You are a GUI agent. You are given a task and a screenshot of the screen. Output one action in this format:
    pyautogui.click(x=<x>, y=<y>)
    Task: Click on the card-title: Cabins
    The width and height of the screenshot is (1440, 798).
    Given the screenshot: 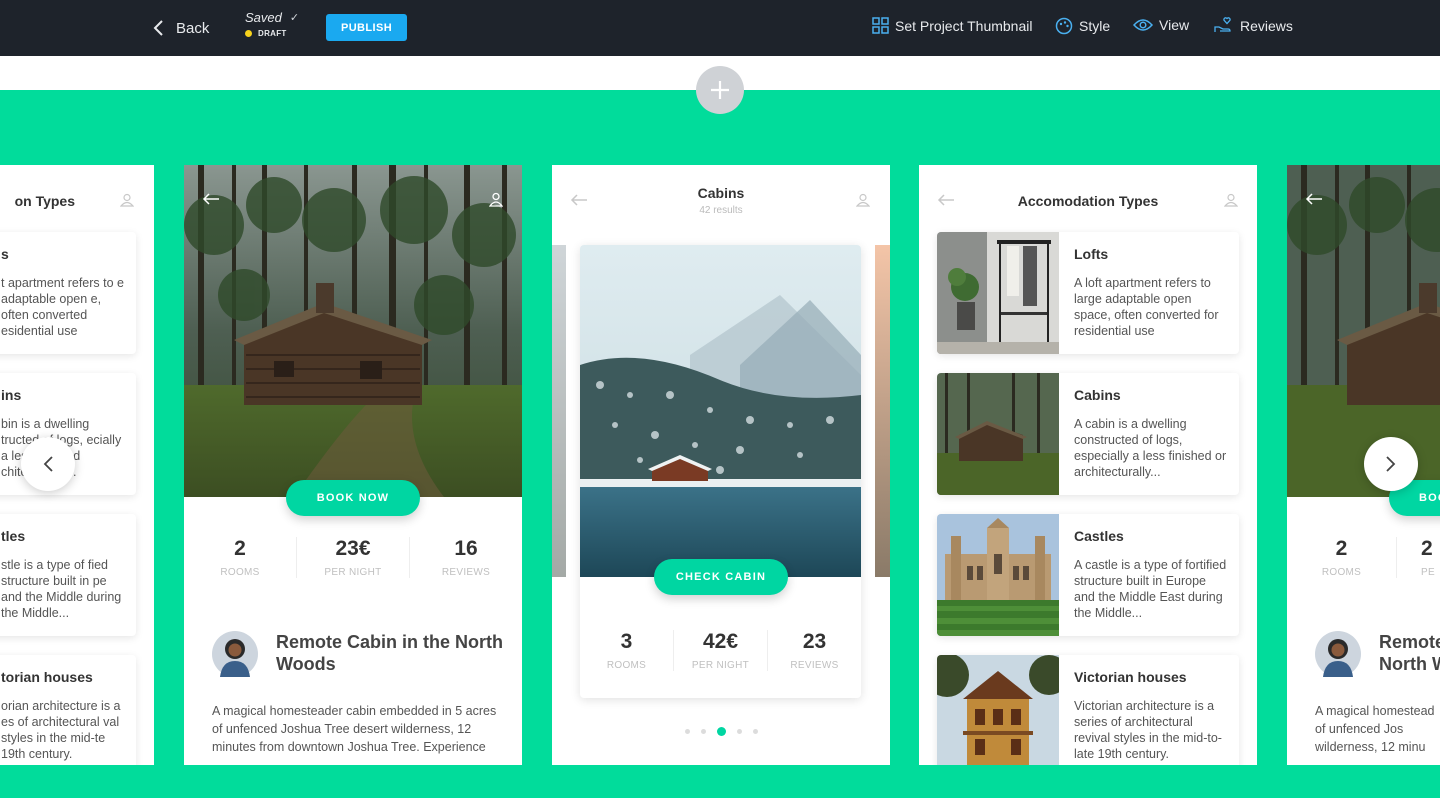 What is the action you would take?
    pyautogui.click(x=1097, y=395)
    